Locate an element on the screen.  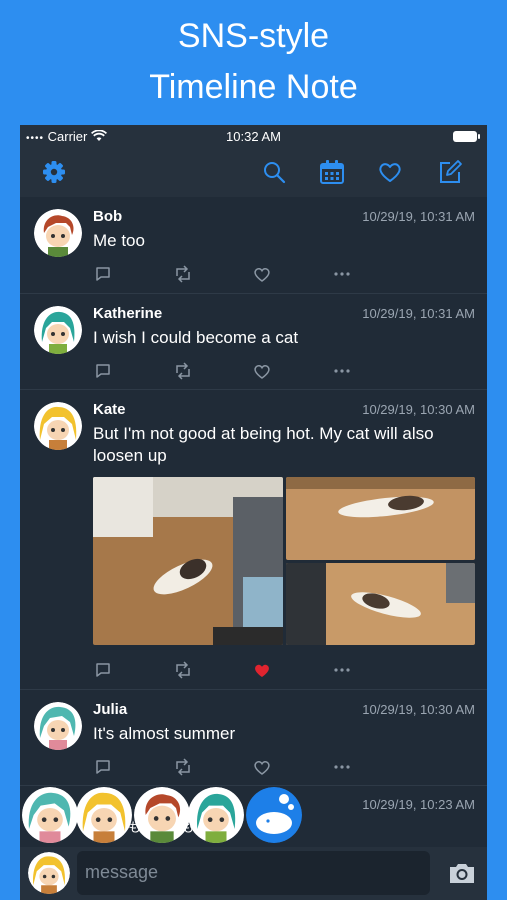
search-button is located at coordinates (274, 172).